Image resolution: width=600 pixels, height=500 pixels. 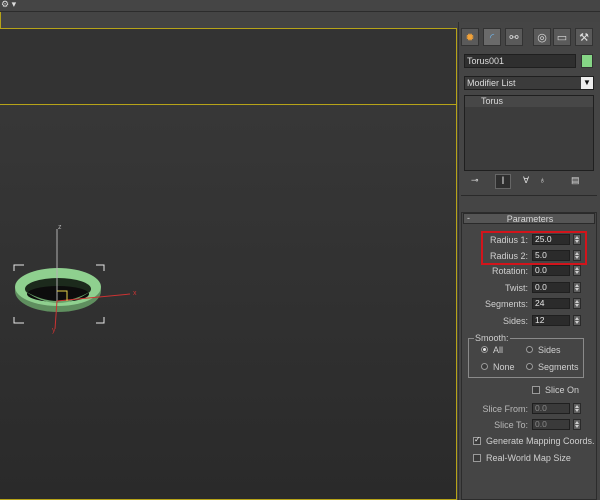 What do you see at coordinates (577, 287) in the screenshot?
I see `twist-spinner` at bounding box center [577, 287].